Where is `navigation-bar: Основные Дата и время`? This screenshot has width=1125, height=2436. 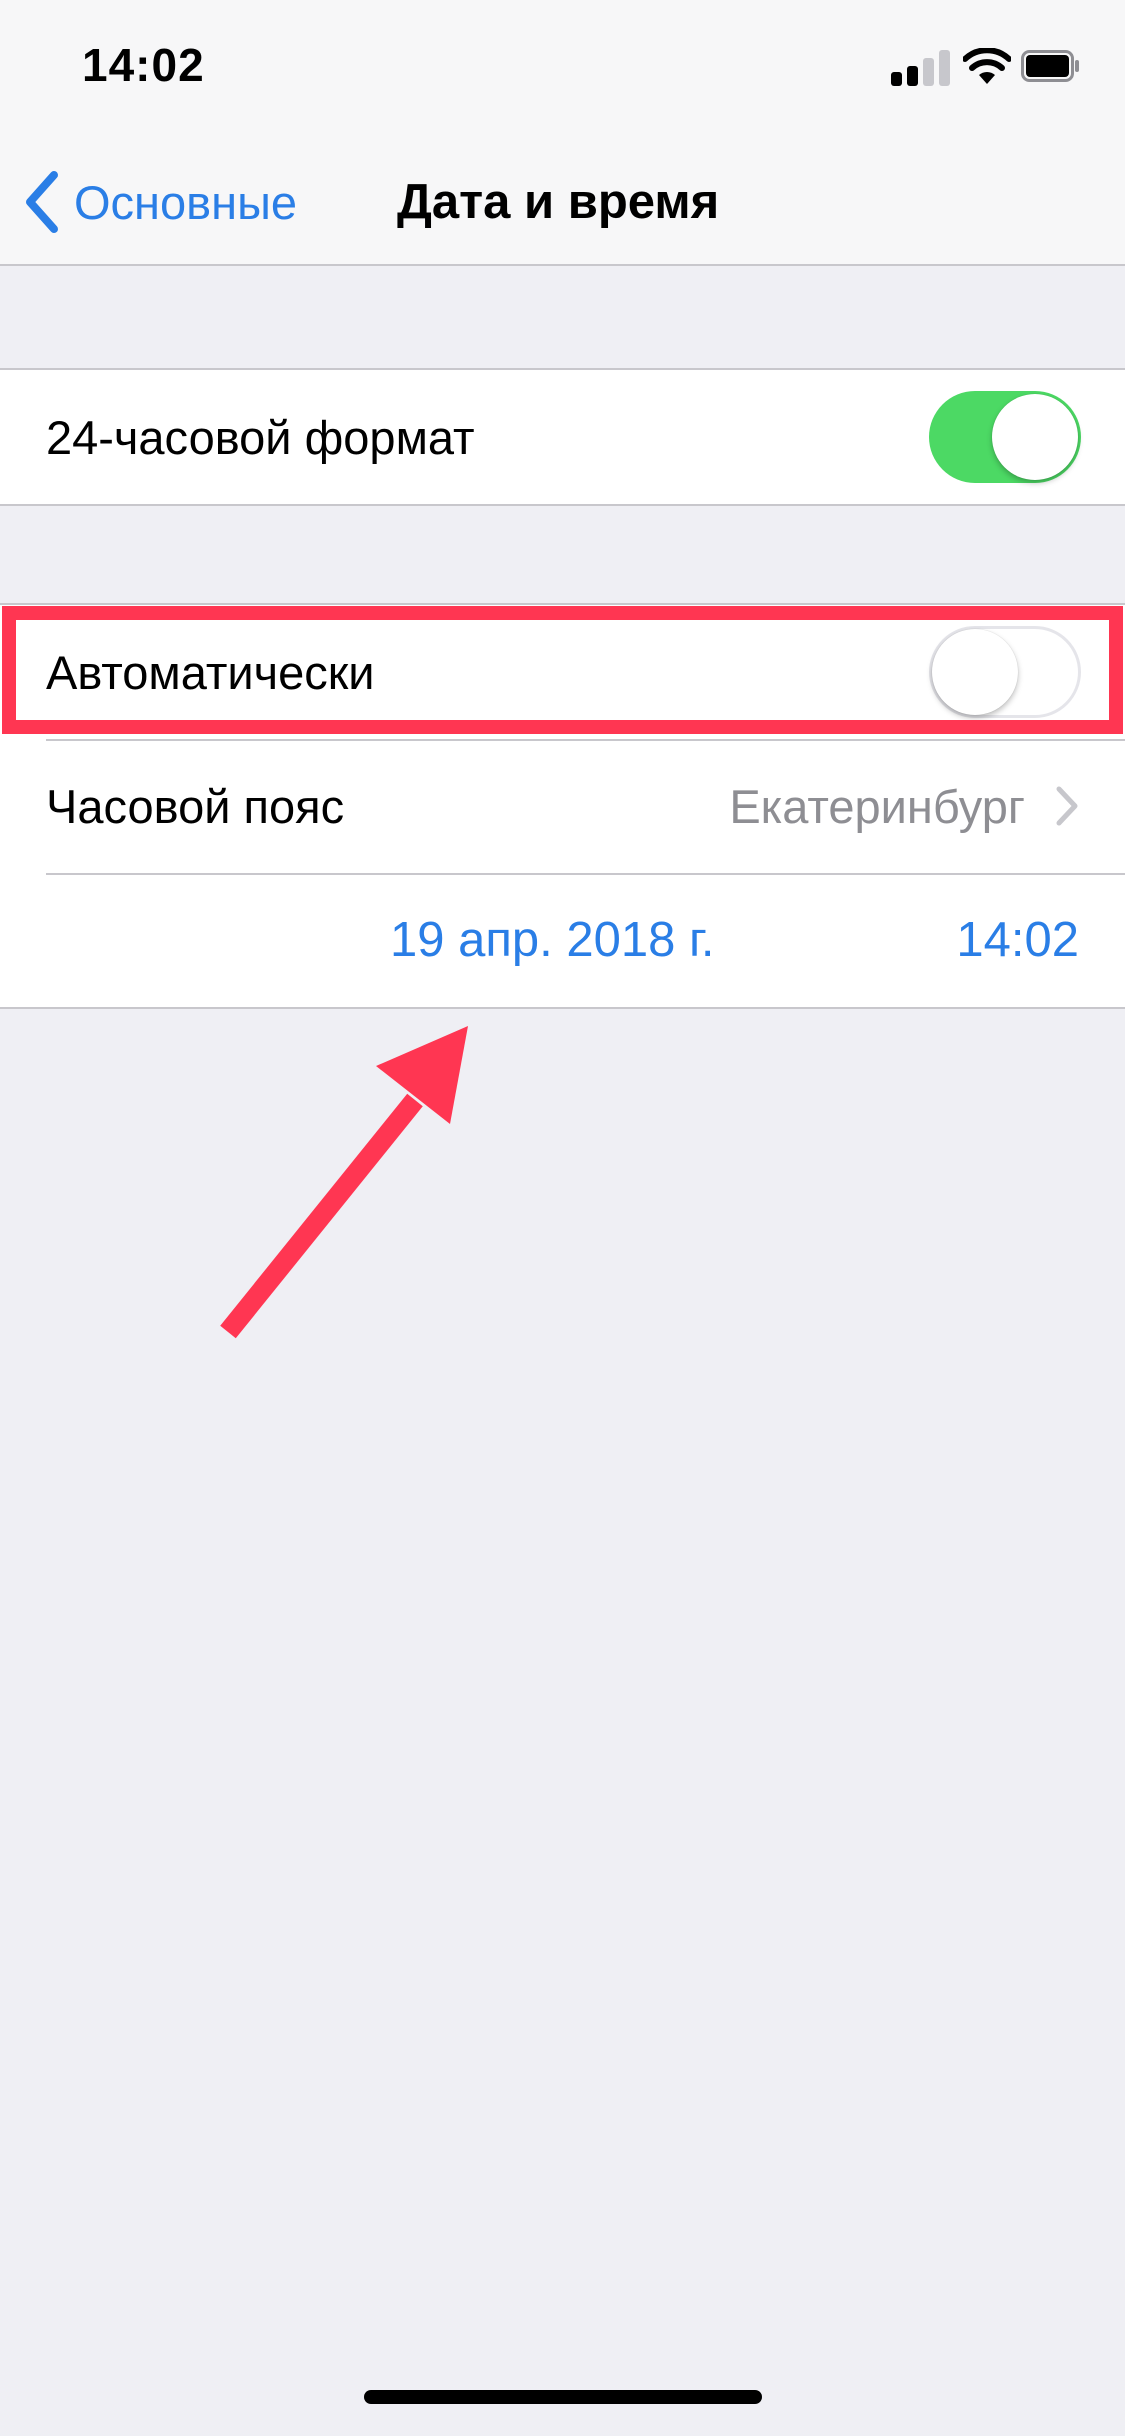 navigation-bar: Основные Дата и время is located at coordinates (562, 203).